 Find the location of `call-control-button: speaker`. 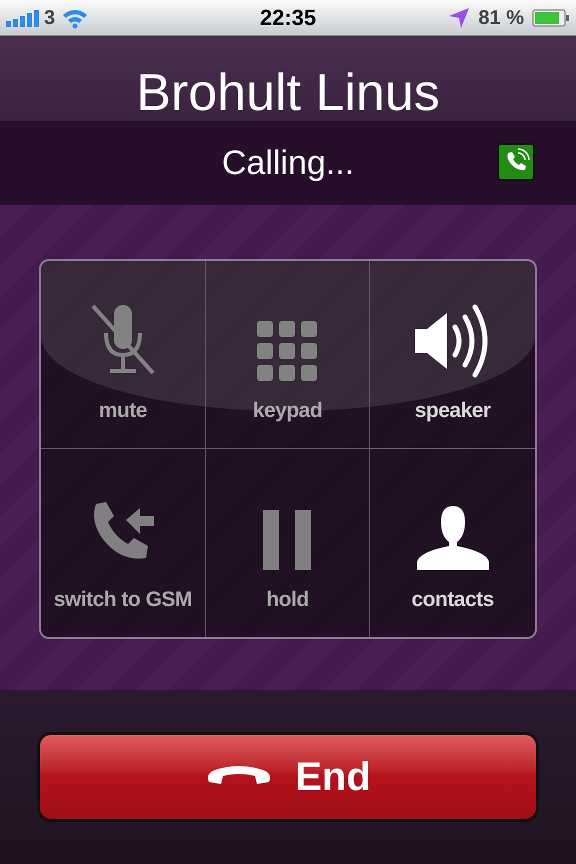

call-control-button: speaker is located at coordinates (452, 355).